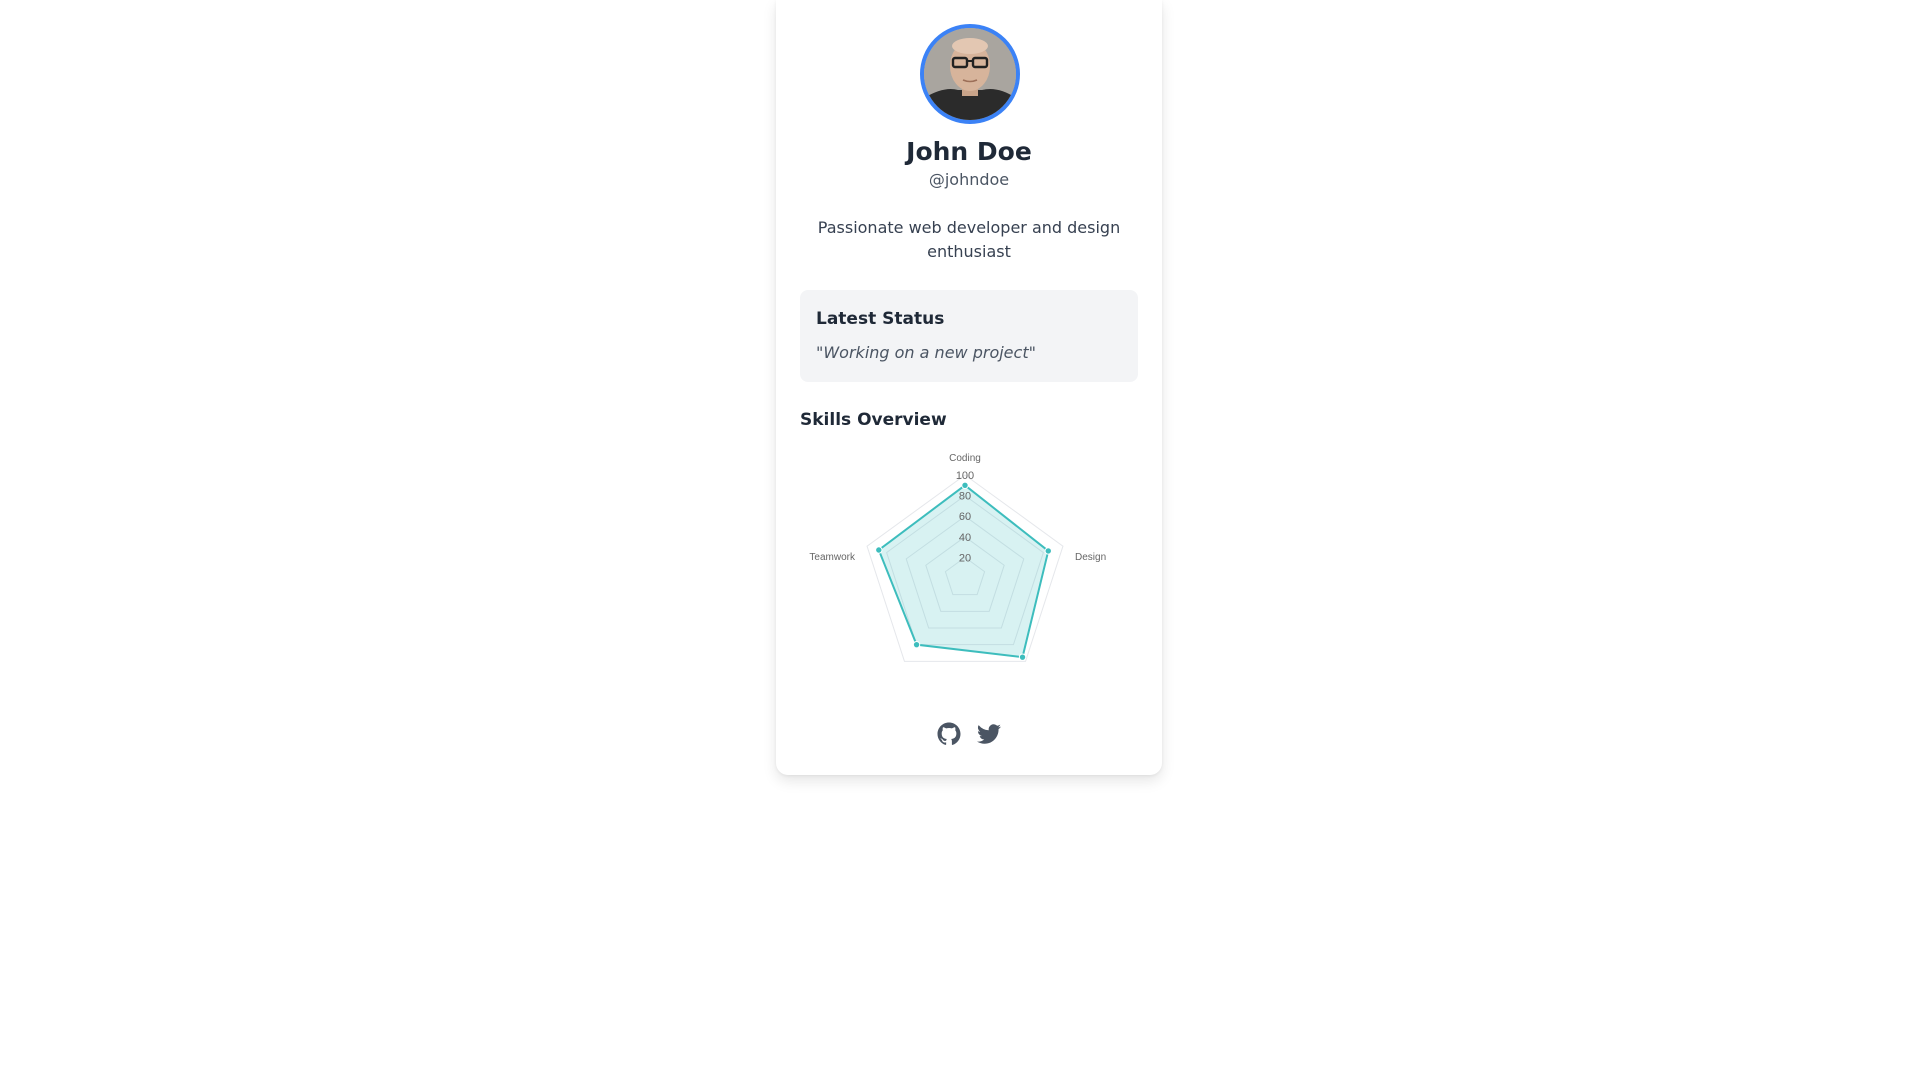 The height and width of the screenshot is (1080, 1920). Describe the element at coordinates (969, 179) in the screenshot. I see `profile-handle: @johndoe` at that location.